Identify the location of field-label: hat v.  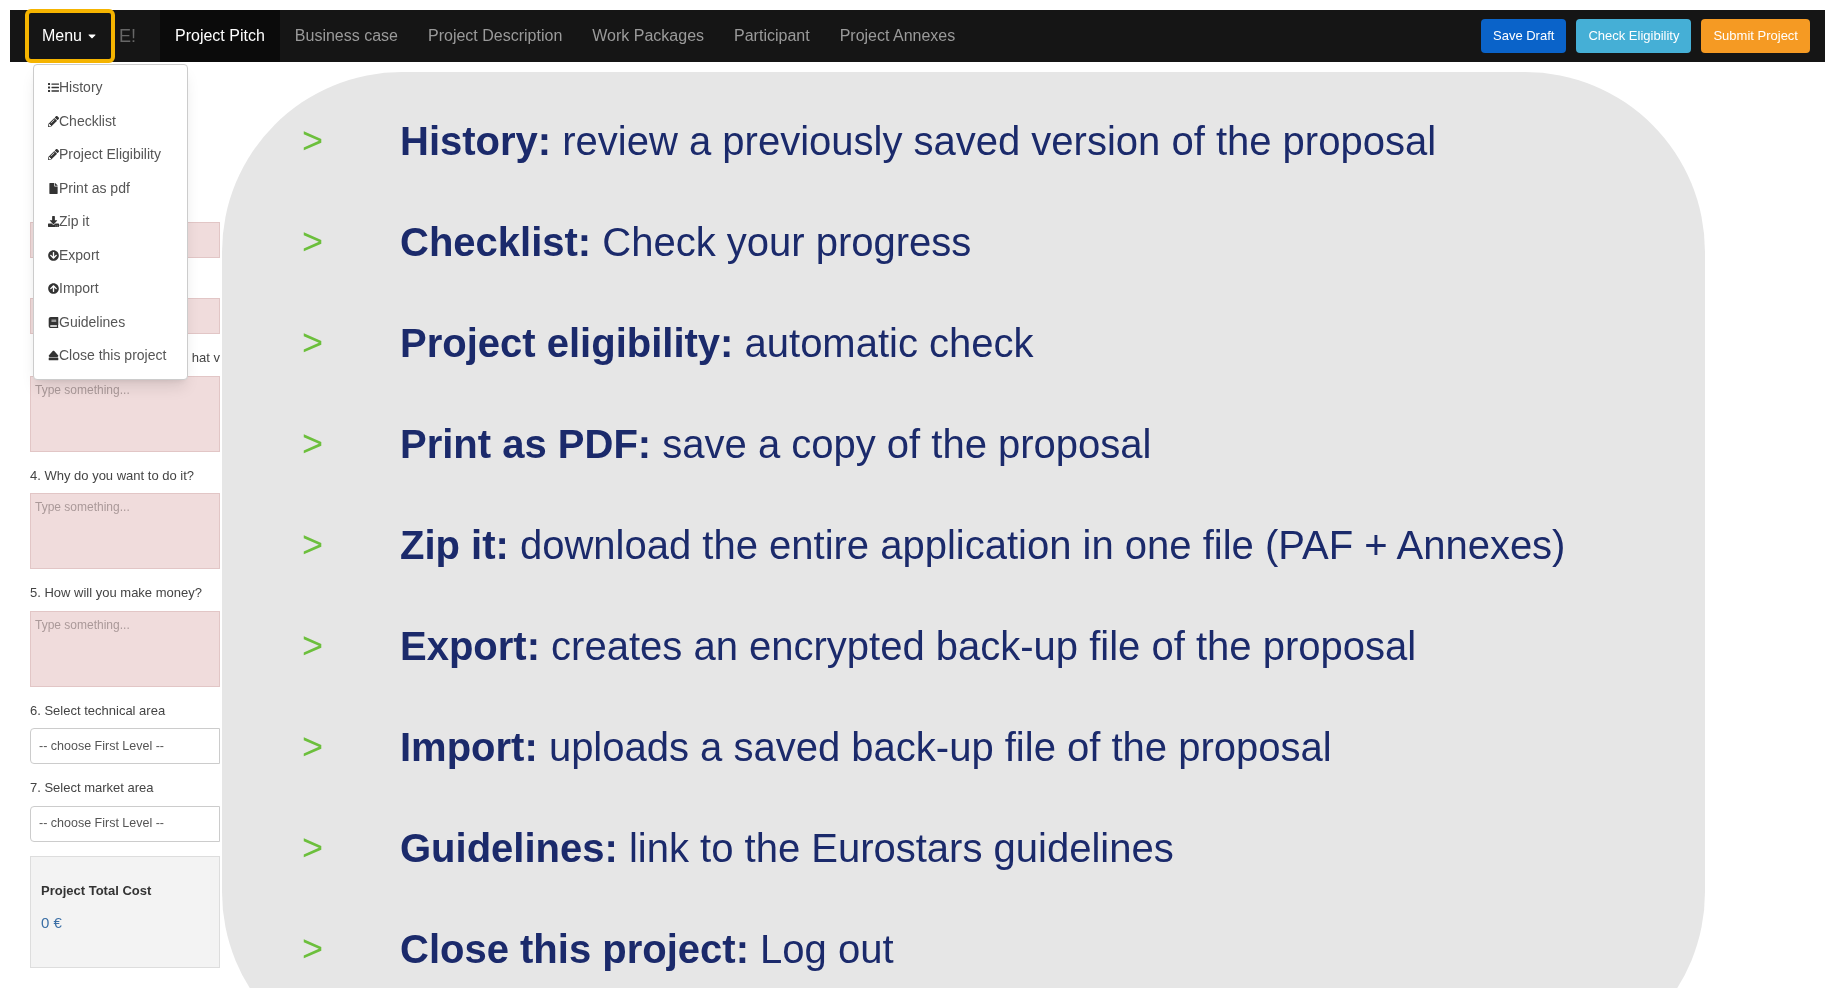
(205, 358).